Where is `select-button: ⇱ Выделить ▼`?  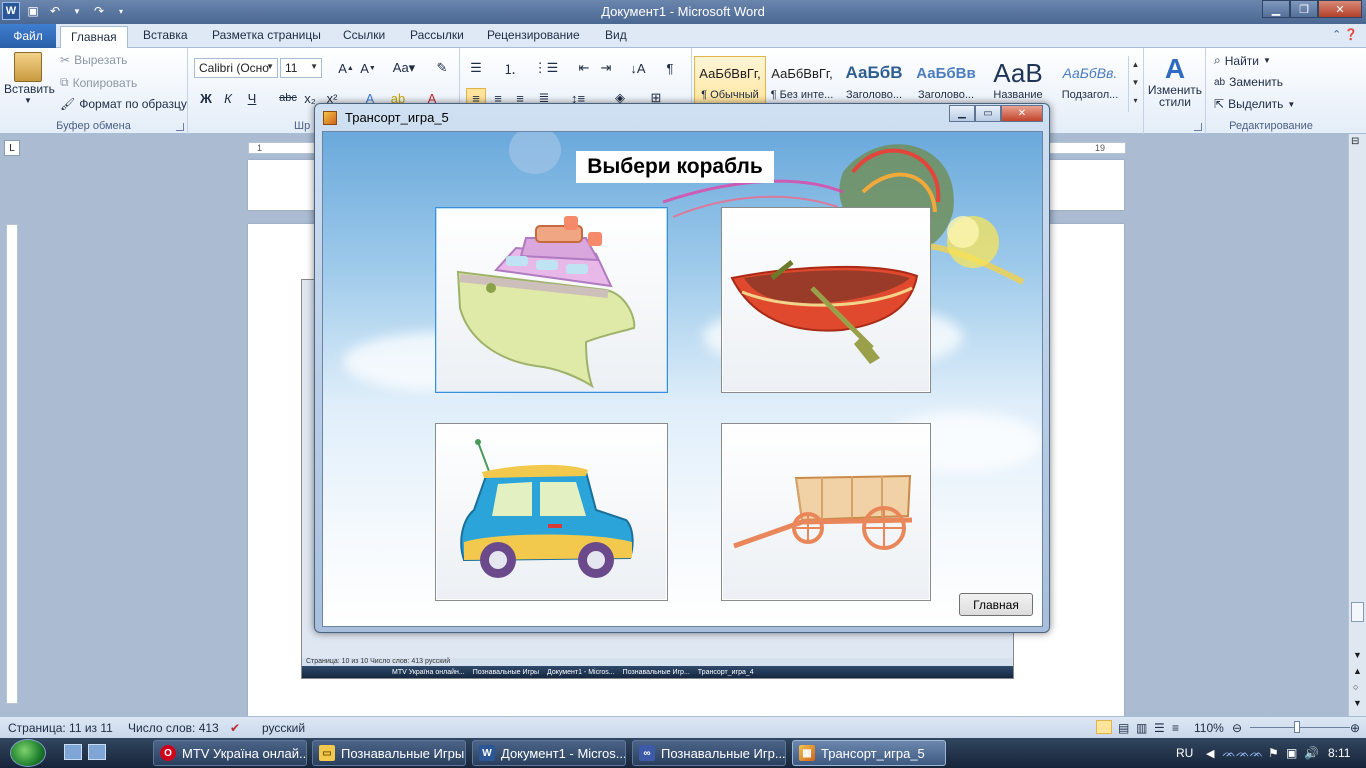 select-button: ⇱ Выделить ▼ is located at coordinates (1254, 104).